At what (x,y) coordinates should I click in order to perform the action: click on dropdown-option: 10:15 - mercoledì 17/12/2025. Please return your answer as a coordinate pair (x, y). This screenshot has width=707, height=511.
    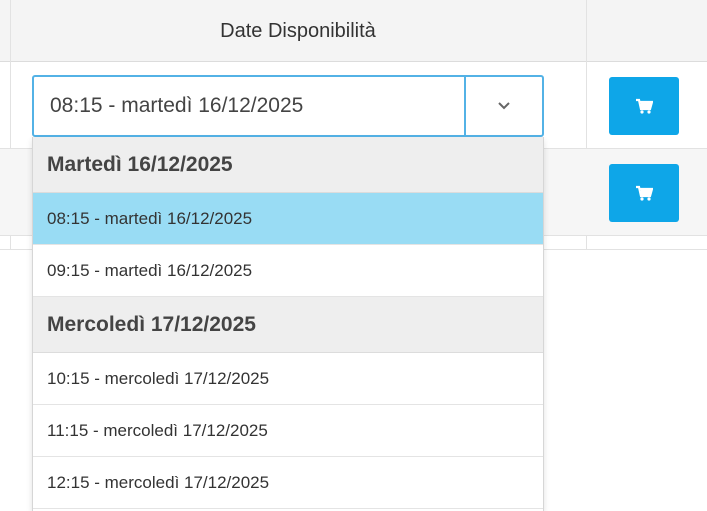
    Looking at the image, I should click on (288, 379).